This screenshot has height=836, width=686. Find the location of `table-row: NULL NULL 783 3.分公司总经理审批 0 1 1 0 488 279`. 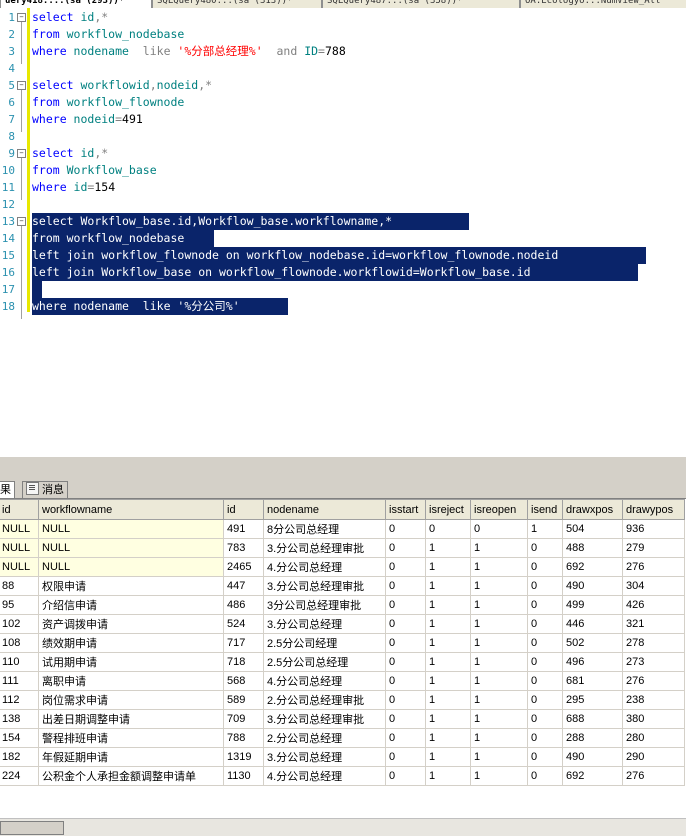

table-row: NULL NULL 783 3.分公司总经理审批 0 1 1 0 488 279 is located at coordinates (342, 548).